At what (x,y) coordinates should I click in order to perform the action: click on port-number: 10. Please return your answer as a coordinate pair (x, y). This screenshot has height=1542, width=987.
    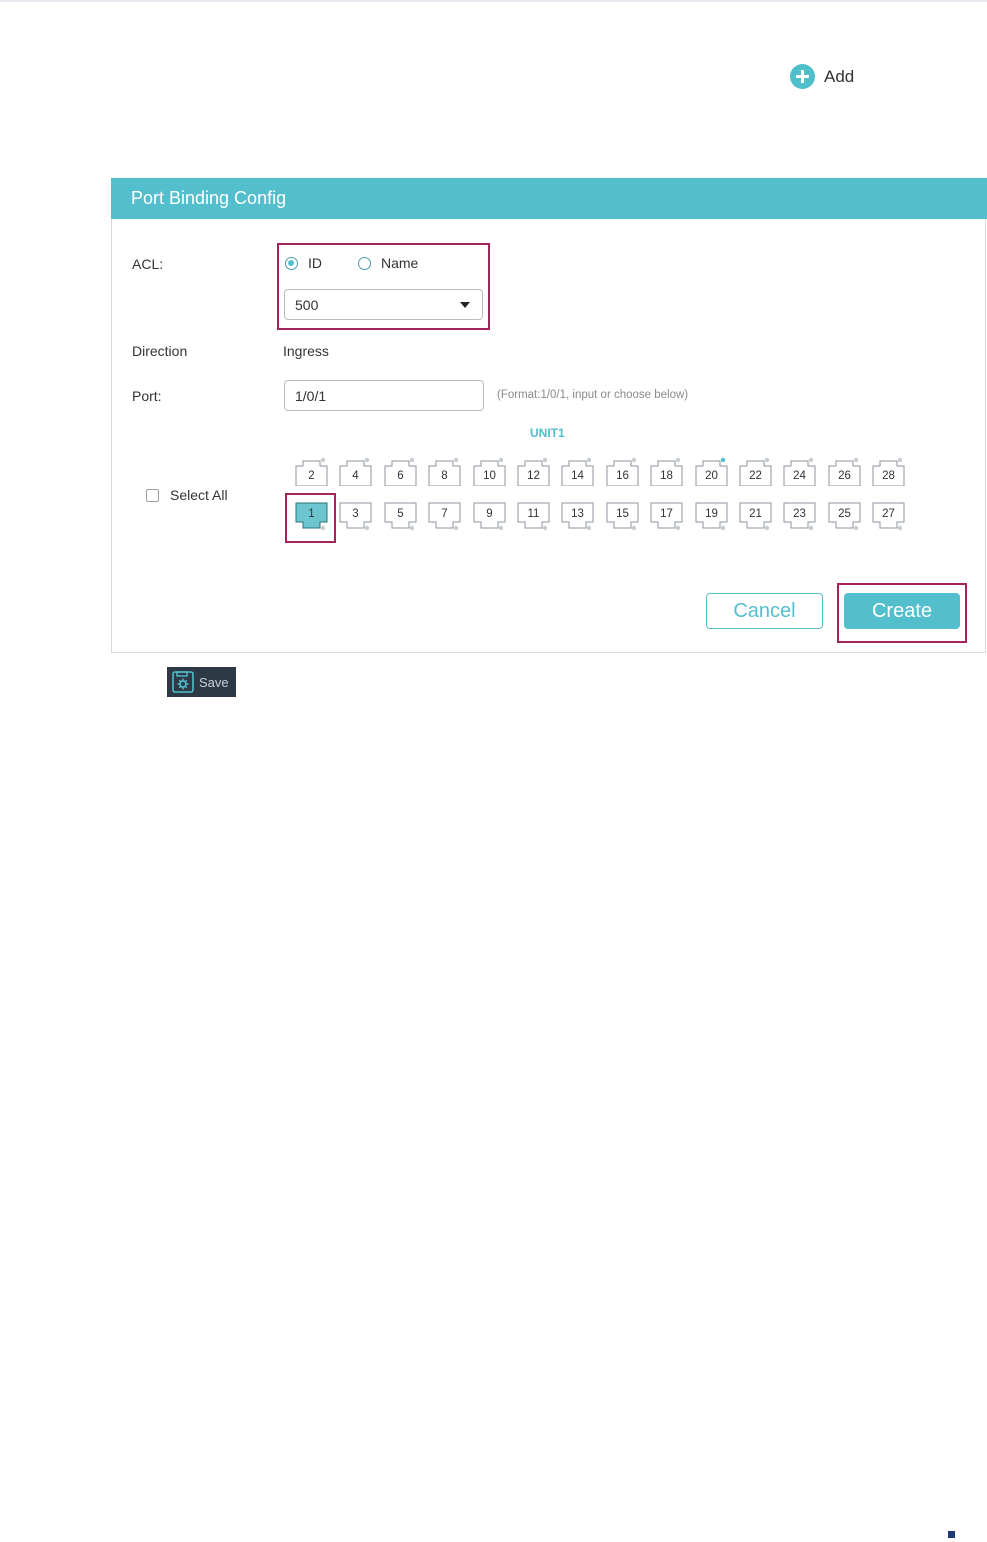
    Looking at the image, I should click on (489, 476).